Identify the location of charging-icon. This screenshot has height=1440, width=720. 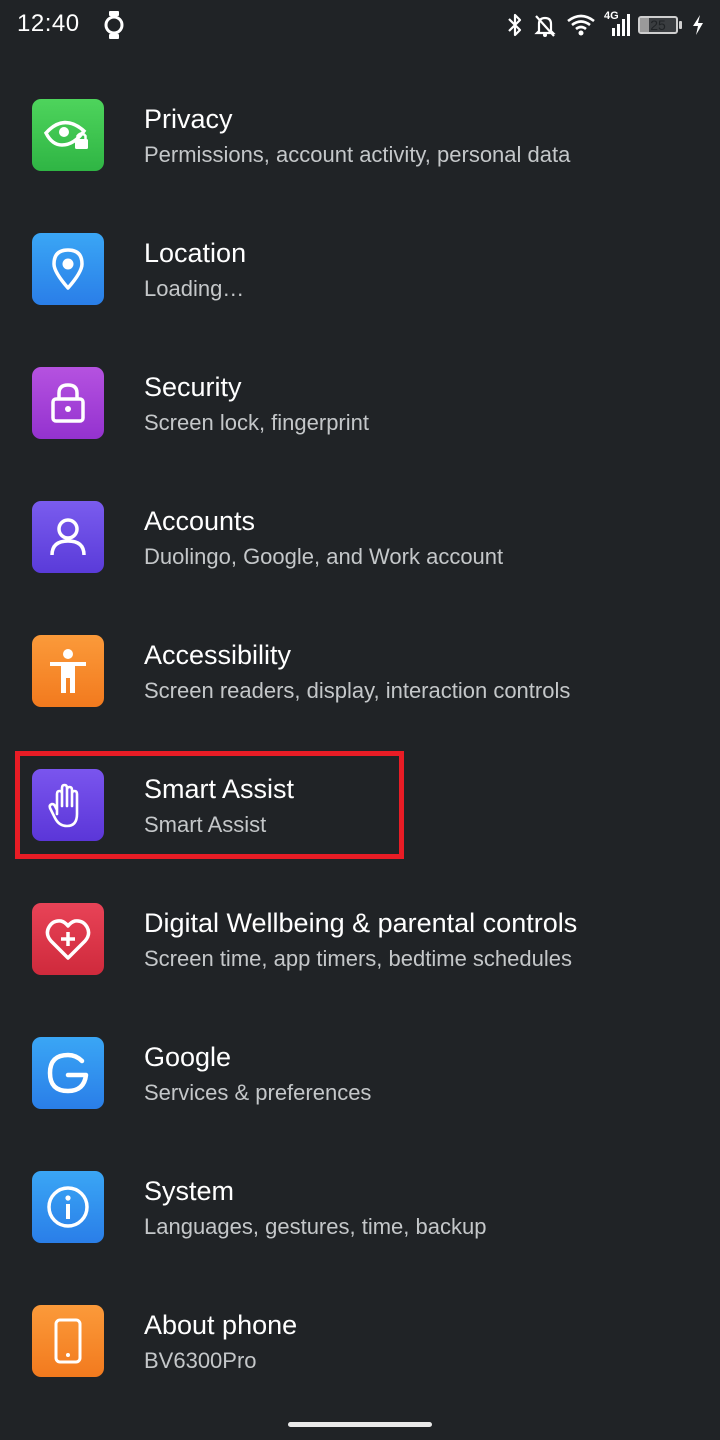
(698, 25).